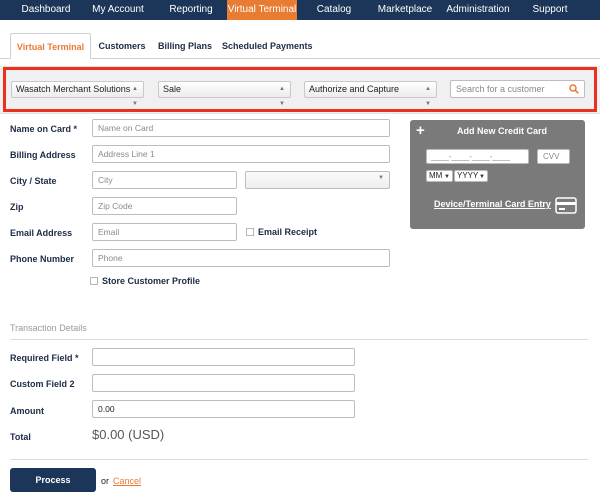  I want to click on card-number-input: ____-____-____-____, so click(477, 156).